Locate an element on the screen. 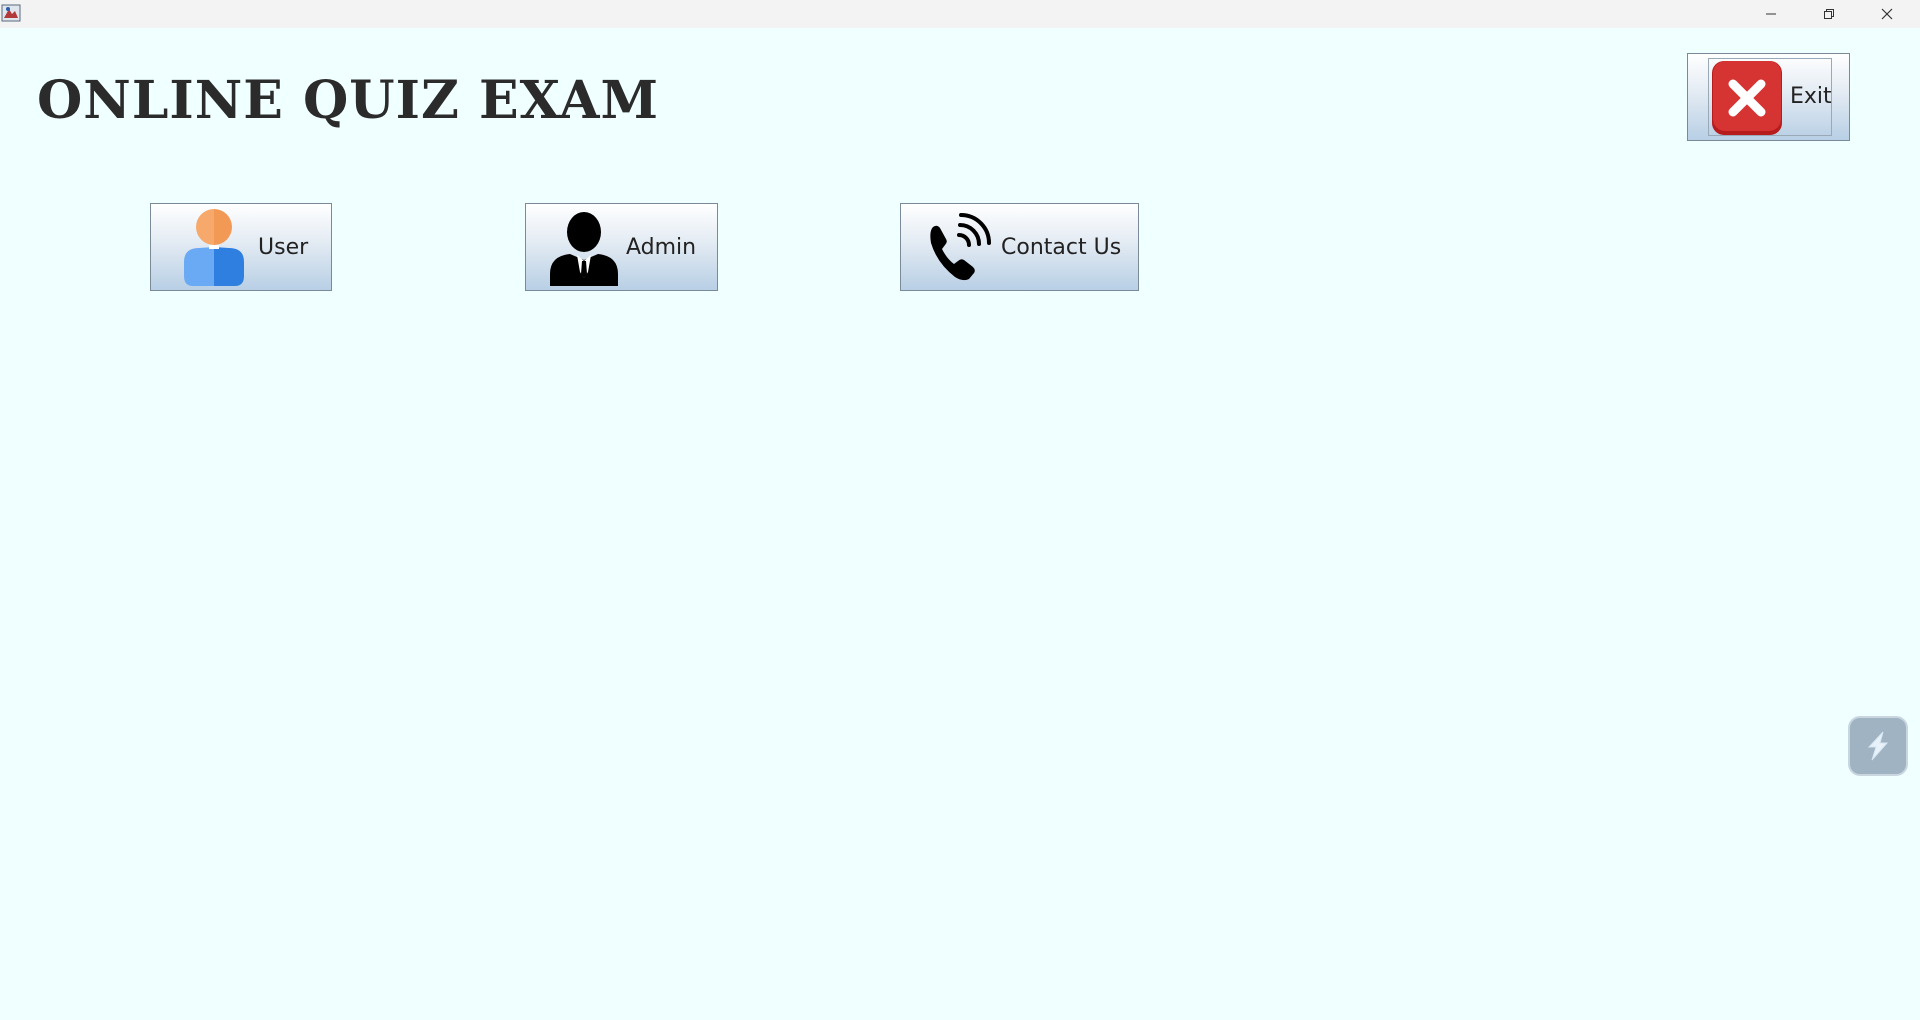 Image resolution: width=1920 pixels, height=1020 pixels. close-window-button is located at coordinates (1887, 14).